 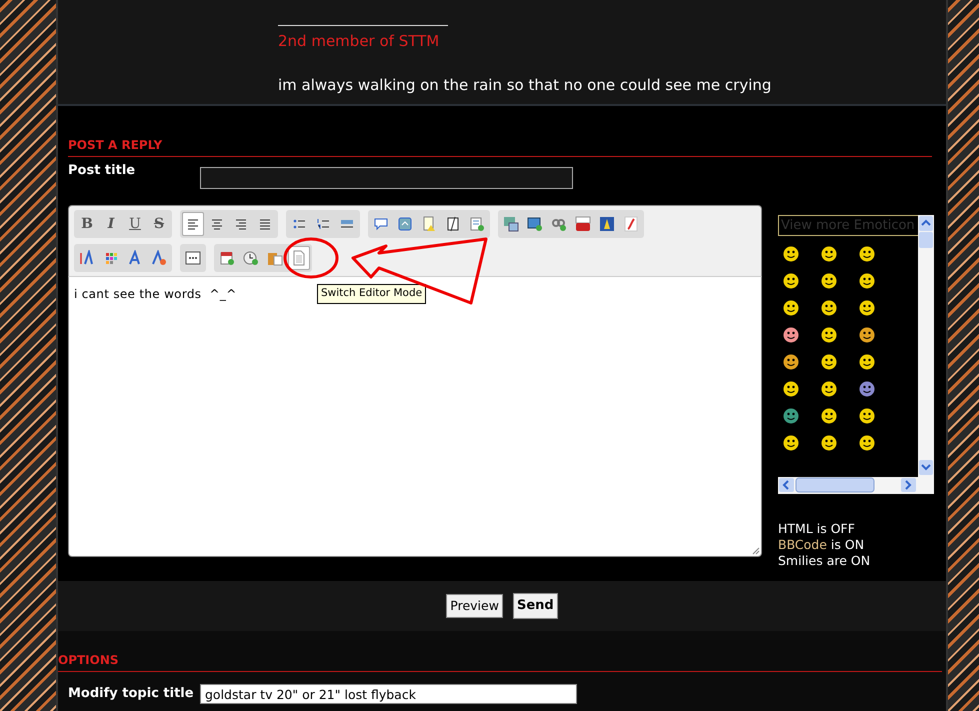 What do you see at coordinates (275, 258) in the screenshot?
I see `clipboard-icon` at bounding box center [275, 258].